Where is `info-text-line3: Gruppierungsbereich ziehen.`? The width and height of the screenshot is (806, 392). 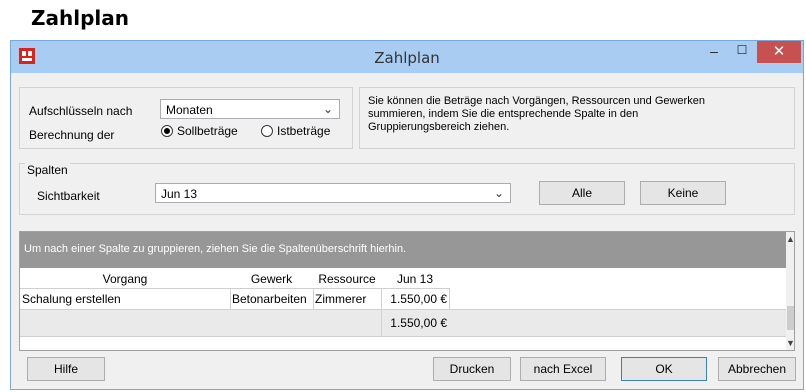 info-text-line3: Gruppierungsbereich ziehen. is located at coordinates (439, 127).